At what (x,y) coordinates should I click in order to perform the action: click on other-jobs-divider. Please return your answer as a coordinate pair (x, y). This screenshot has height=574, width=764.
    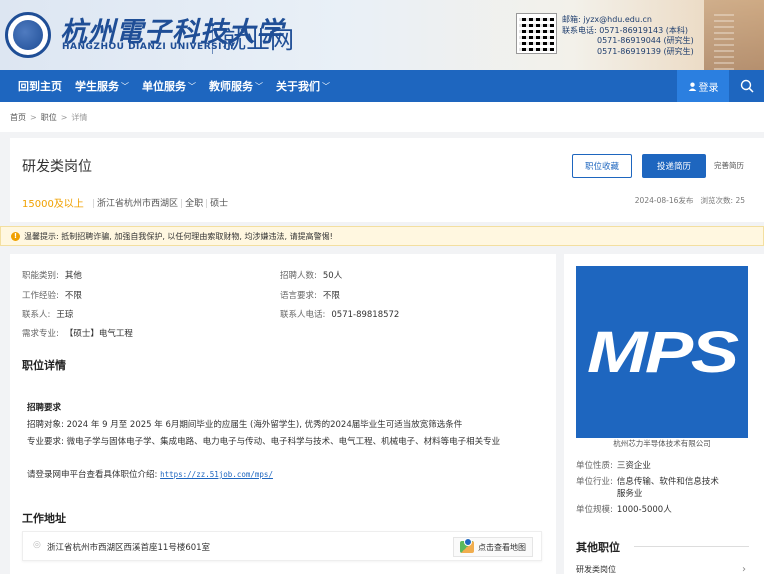
    Looking at the image, I should click on (691, 546).